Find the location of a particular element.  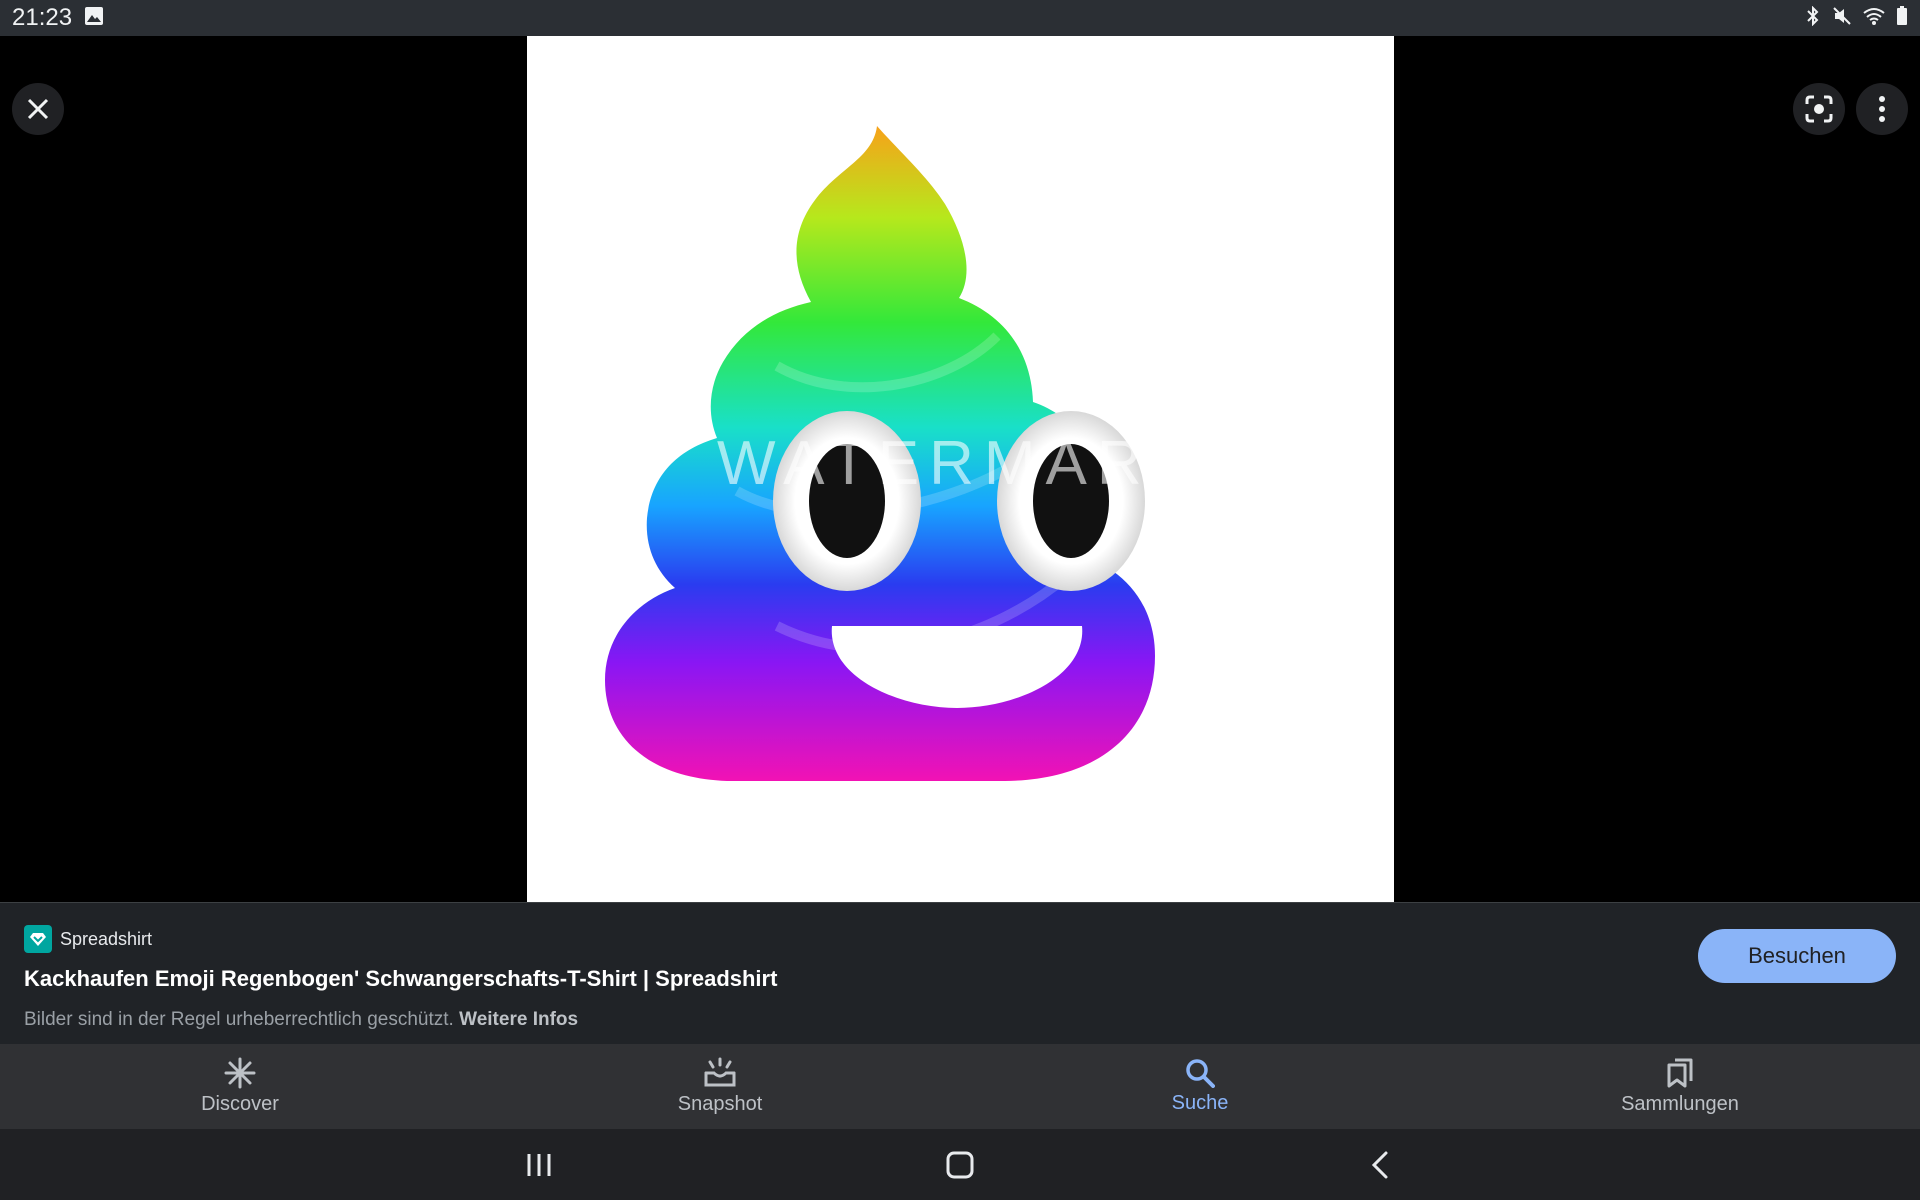

nav-discover: Discover is located at coordinates (240, 1086).